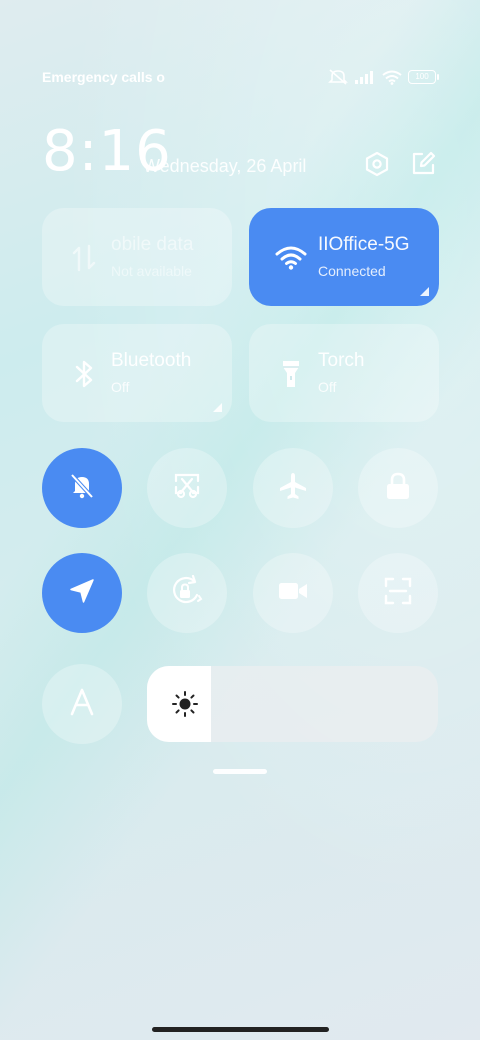 This screenshot has height=1040, width=480. Describe the element at coordinates (327, 387) in the screenshot. I see `torch-status: Off` at that location.